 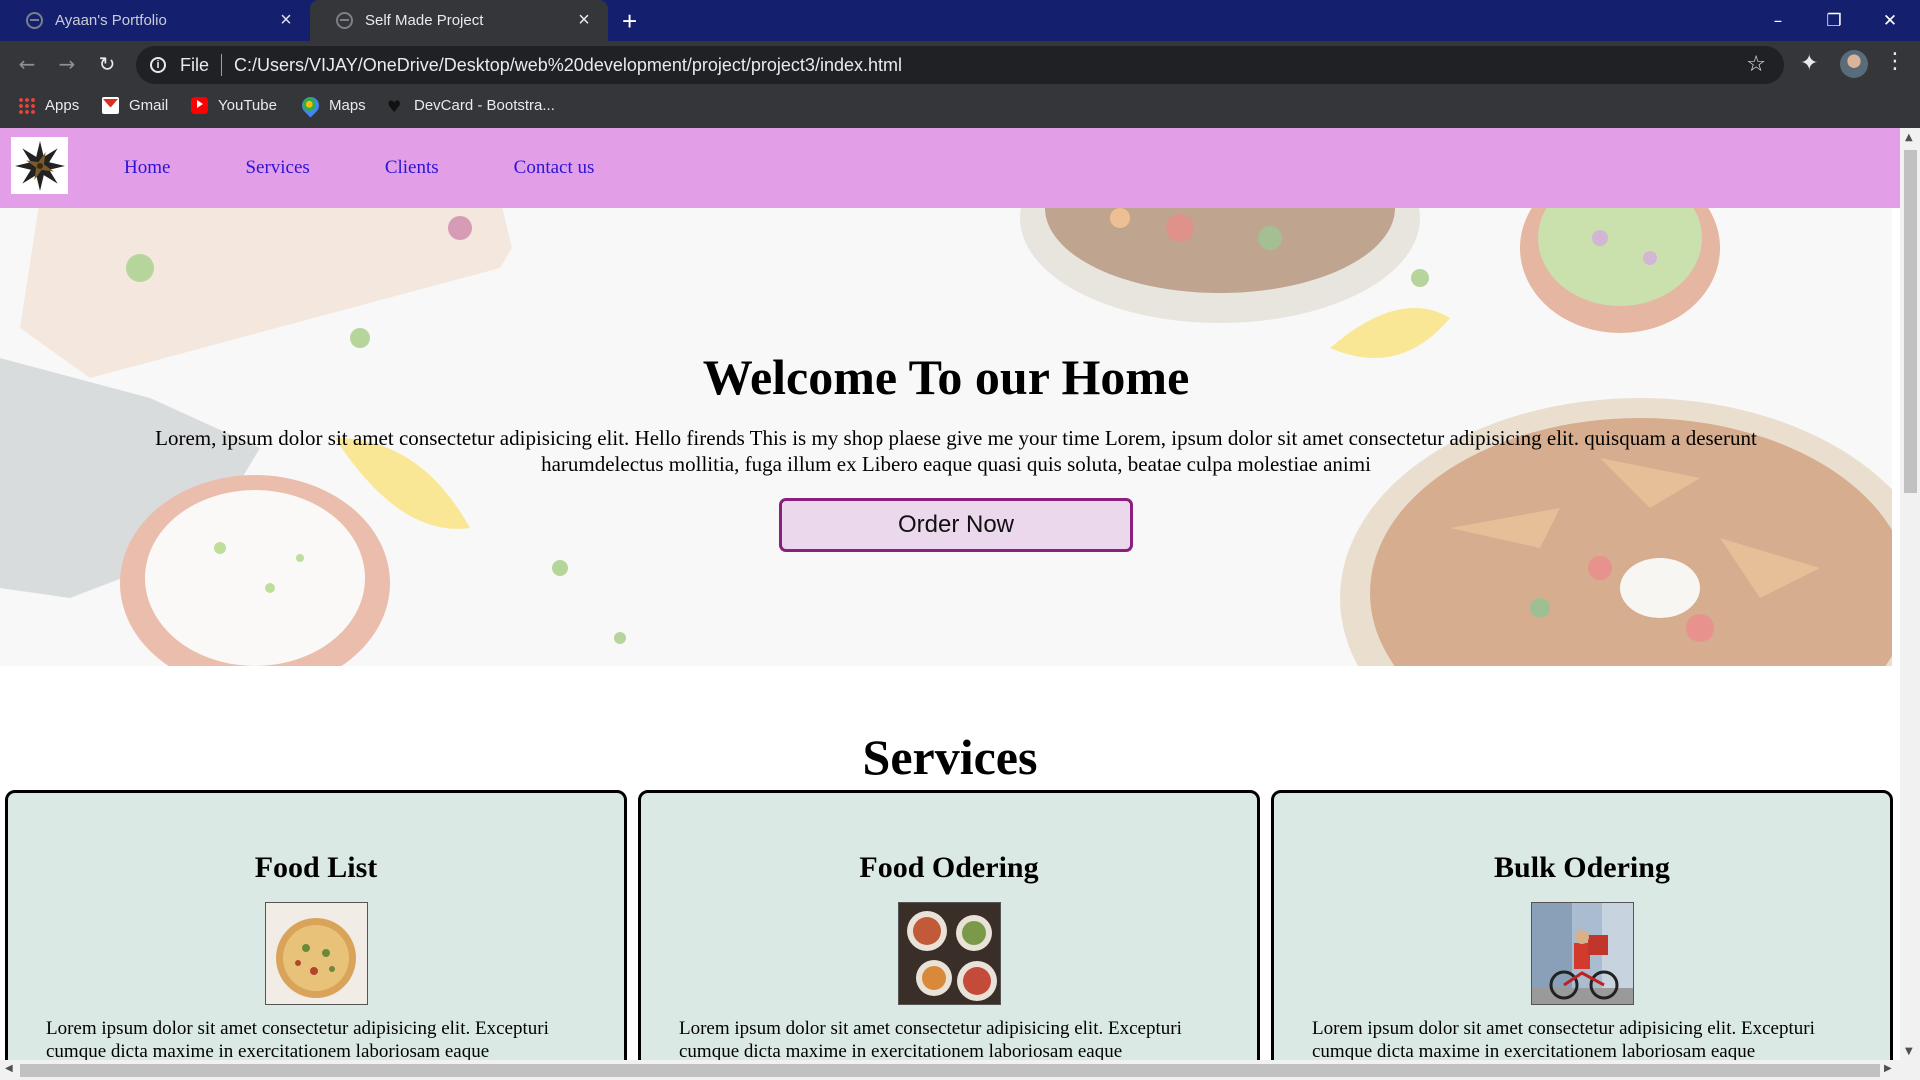 I want to click on nav-links: Home Services Clients Contact us, so click(x=396, y=168).